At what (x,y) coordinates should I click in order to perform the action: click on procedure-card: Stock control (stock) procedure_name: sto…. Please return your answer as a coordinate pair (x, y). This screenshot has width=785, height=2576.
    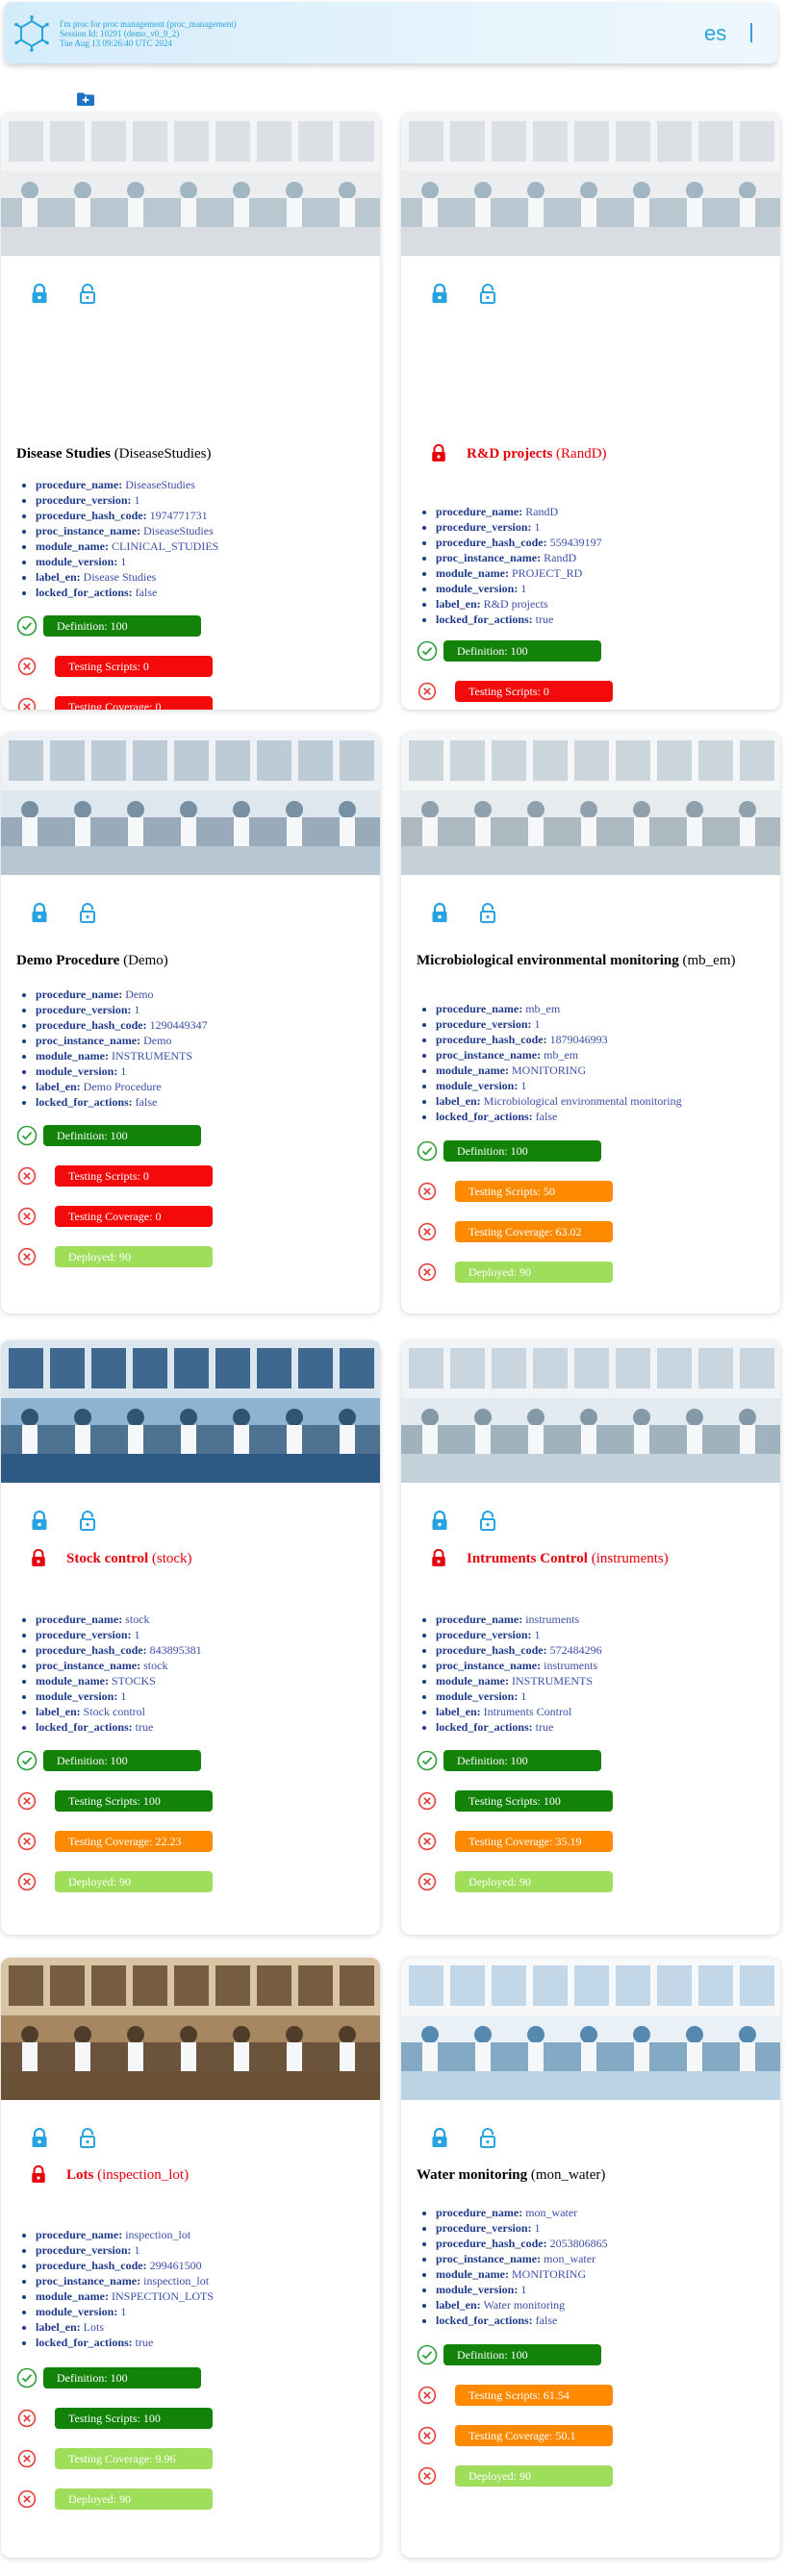
    Looking at the image, I should click on (190, 1637).